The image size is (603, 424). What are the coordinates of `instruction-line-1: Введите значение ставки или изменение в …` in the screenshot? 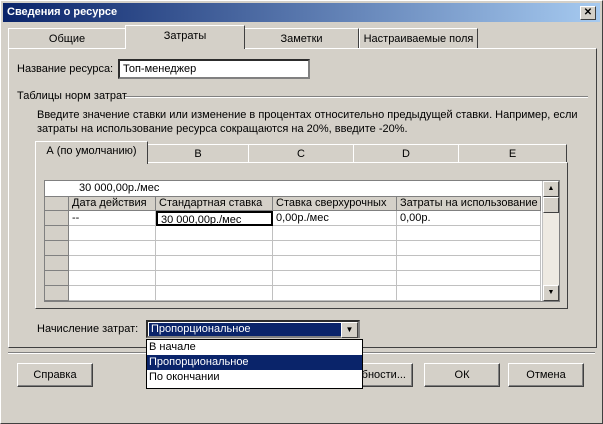 It's located at (307, 115).